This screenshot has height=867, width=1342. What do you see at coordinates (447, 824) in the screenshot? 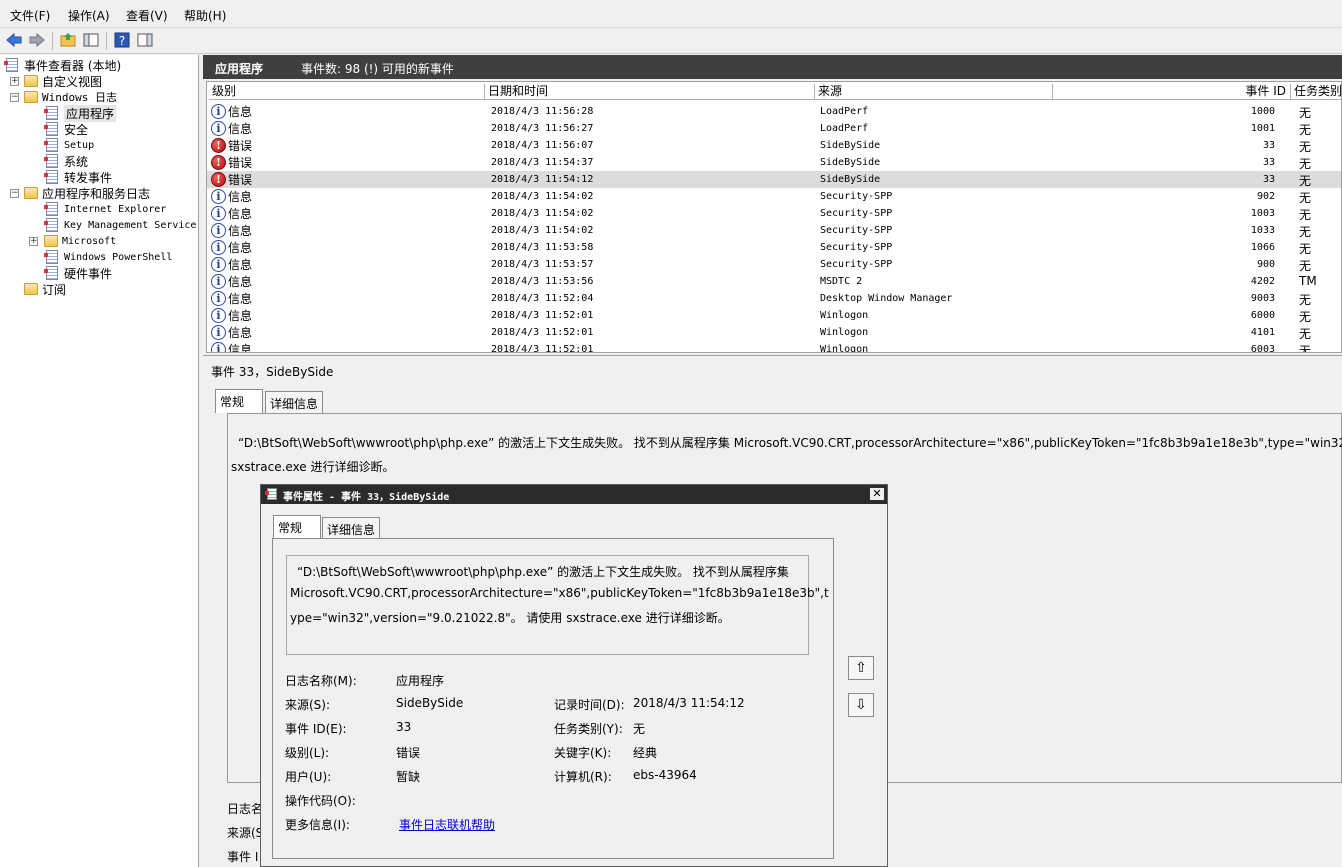
I see `more-info-link: 事件日志联机帮助` at bounding box center [447, 824].